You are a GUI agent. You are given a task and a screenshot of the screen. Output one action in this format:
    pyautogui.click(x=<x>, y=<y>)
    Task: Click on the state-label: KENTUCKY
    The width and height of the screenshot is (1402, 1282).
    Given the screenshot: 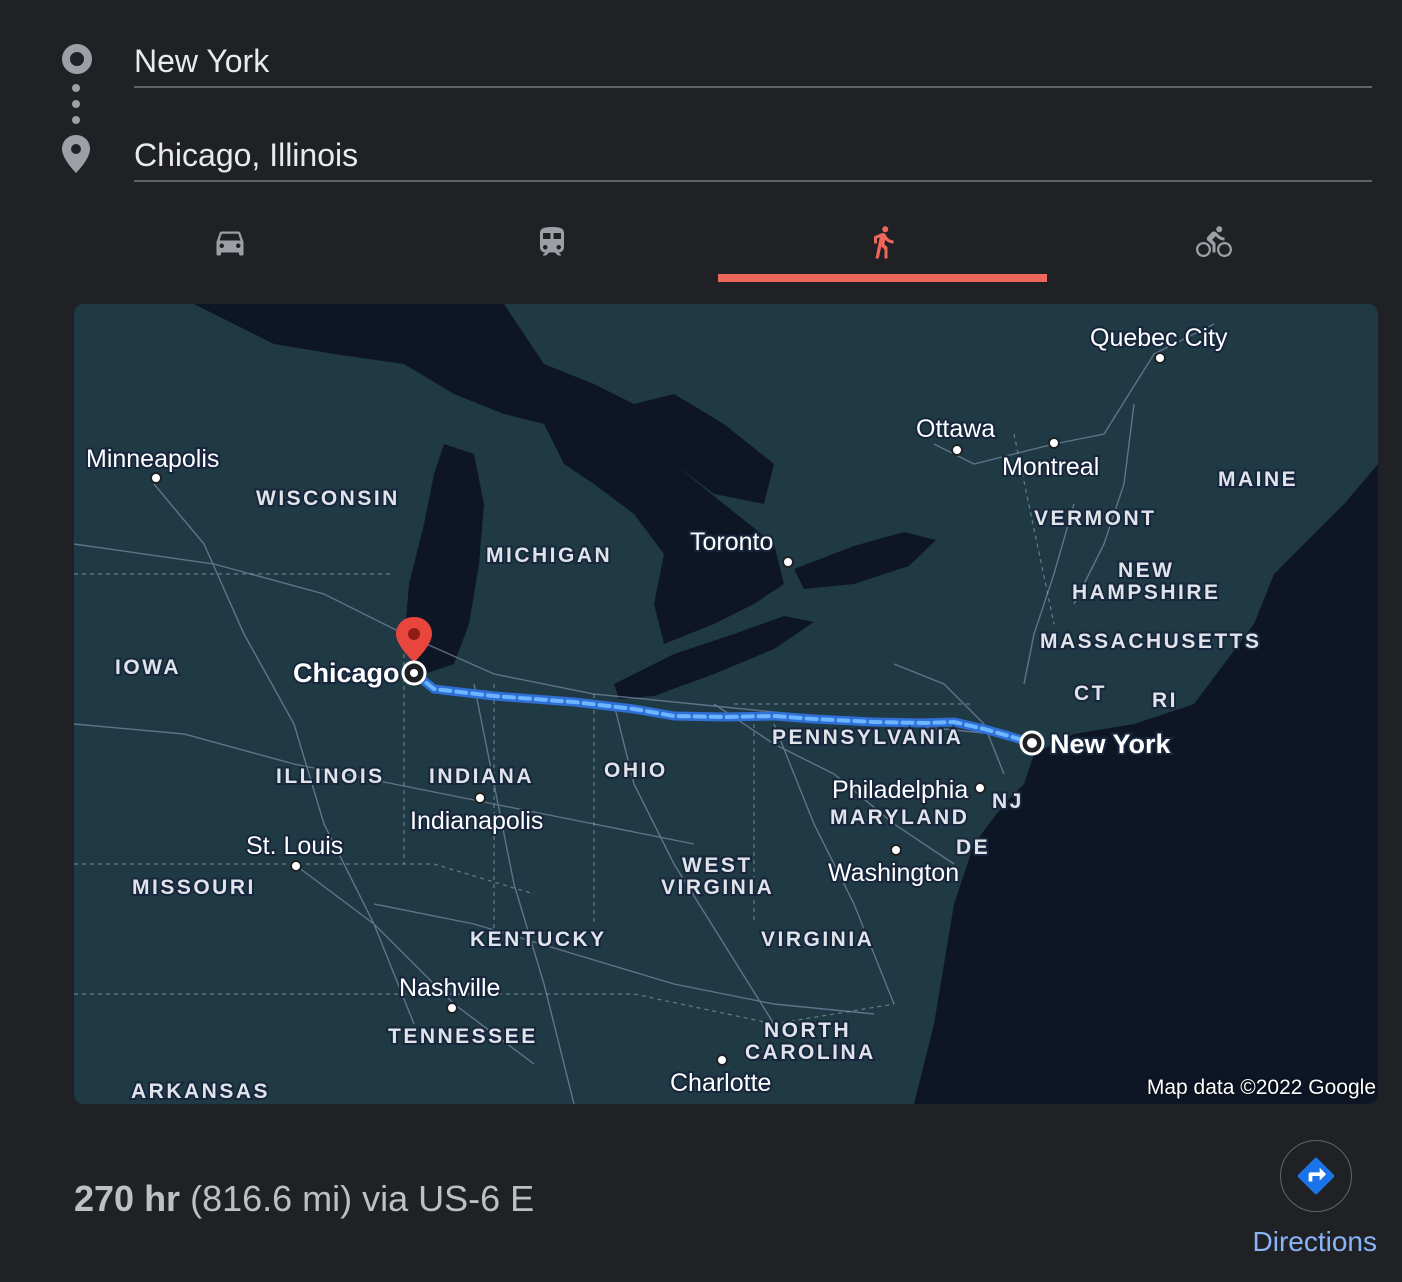 What is the action you would take?
    pyautogui.click(x=538, y=939)
    